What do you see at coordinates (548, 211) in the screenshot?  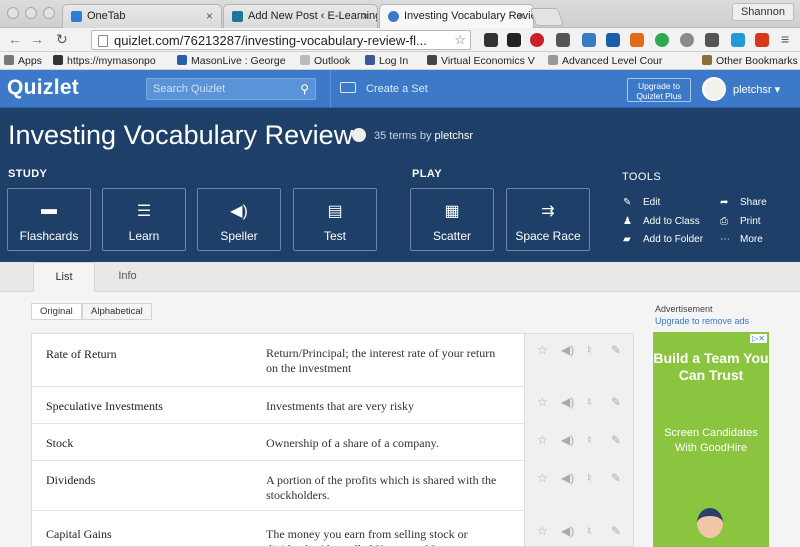 I see `space-race-icon: ⇉` at bounding box center [548, 211].